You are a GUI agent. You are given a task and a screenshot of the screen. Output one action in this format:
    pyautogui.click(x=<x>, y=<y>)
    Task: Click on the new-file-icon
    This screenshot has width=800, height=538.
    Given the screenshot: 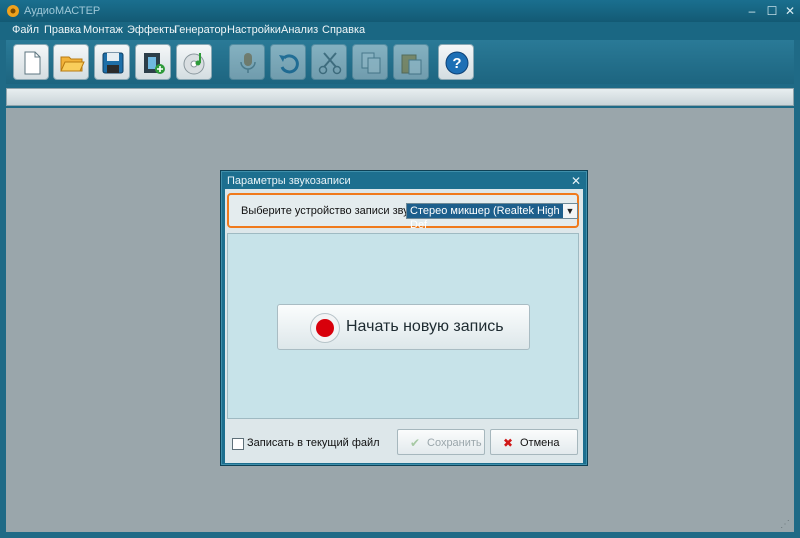 What is the action you would take?
    pyautogui.click(x=32, y=63)
    